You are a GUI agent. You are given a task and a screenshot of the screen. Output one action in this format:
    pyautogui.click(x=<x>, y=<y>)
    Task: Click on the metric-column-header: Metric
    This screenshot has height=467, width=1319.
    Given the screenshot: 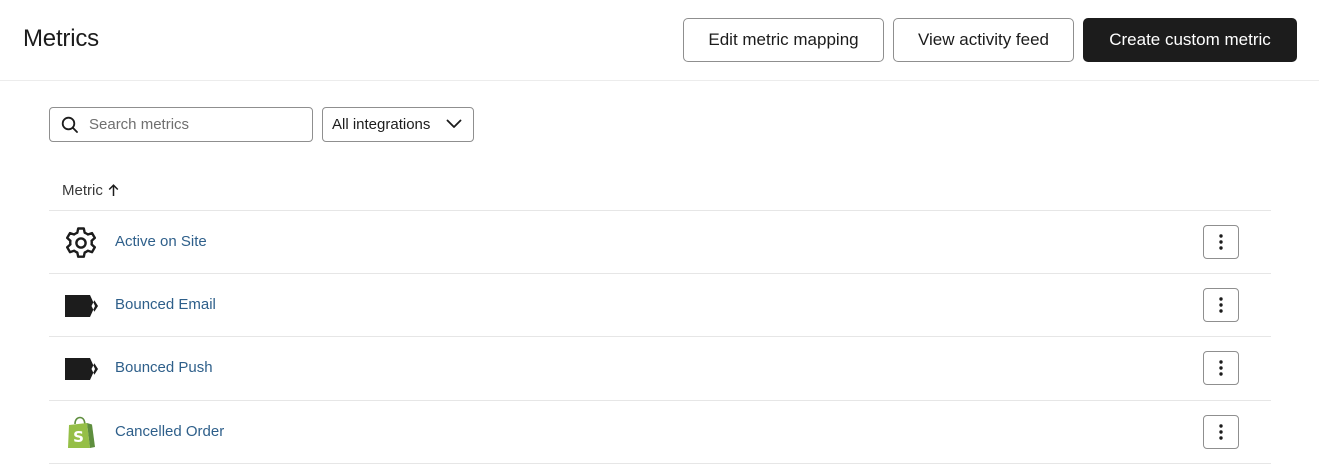 What is the action you would take?
    pyautogui.click(x=90, y=190)
    